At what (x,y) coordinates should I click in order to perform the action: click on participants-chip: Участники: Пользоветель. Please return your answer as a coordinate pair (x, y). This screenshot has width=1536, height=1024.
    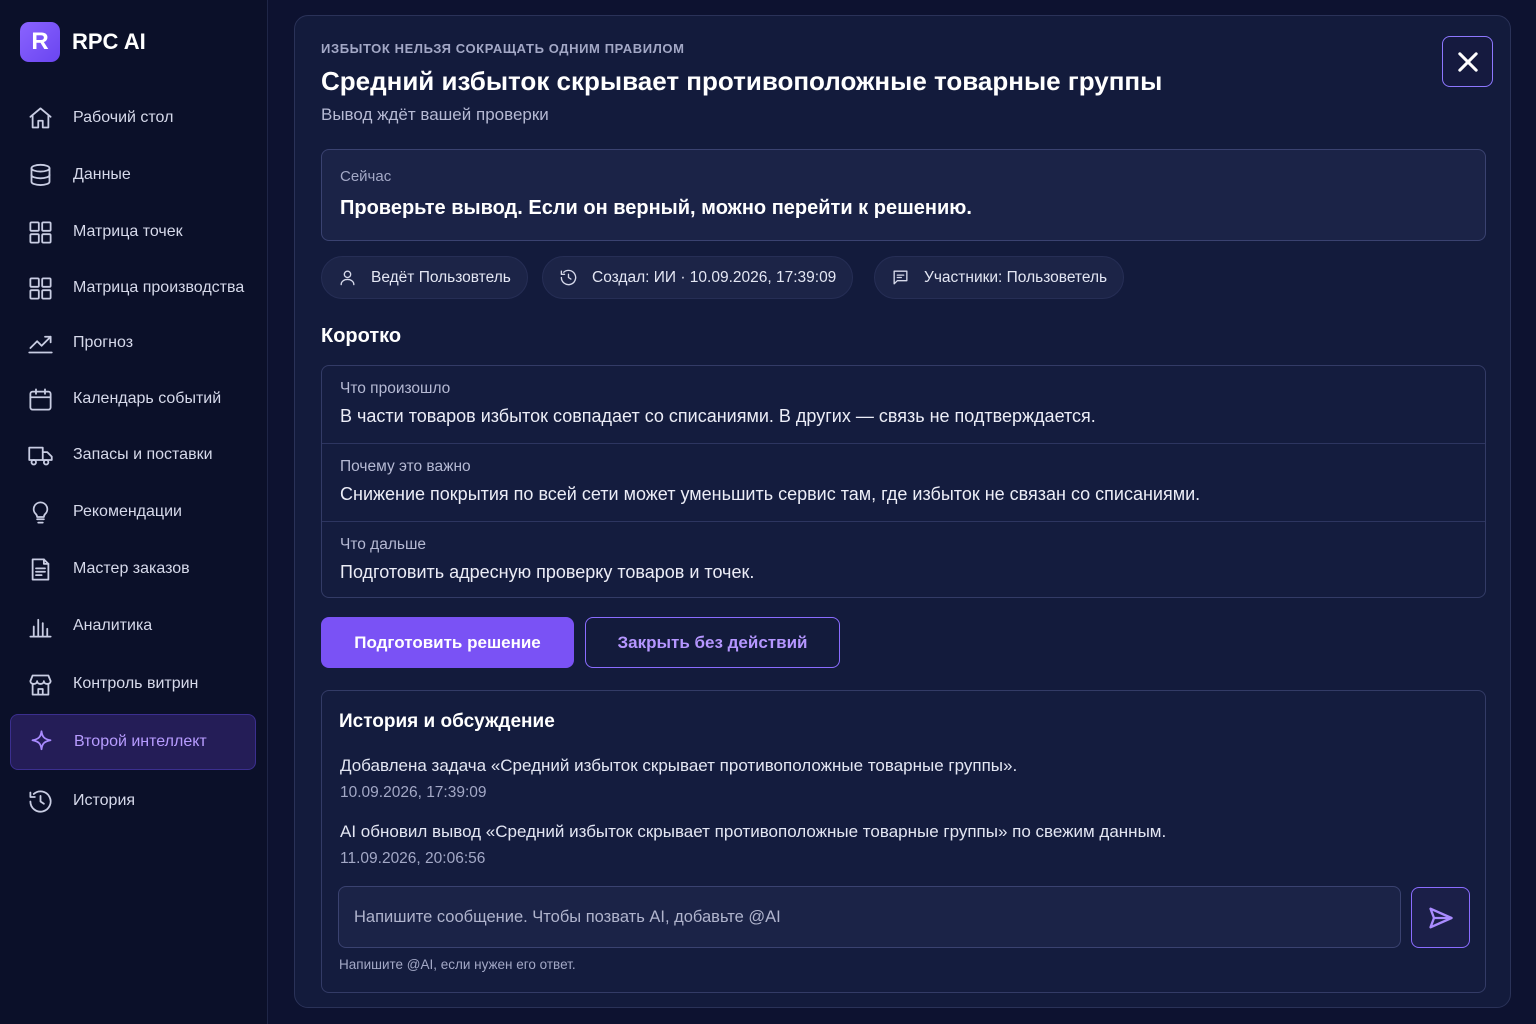
    Looking at the image, I should click on (999, 277).